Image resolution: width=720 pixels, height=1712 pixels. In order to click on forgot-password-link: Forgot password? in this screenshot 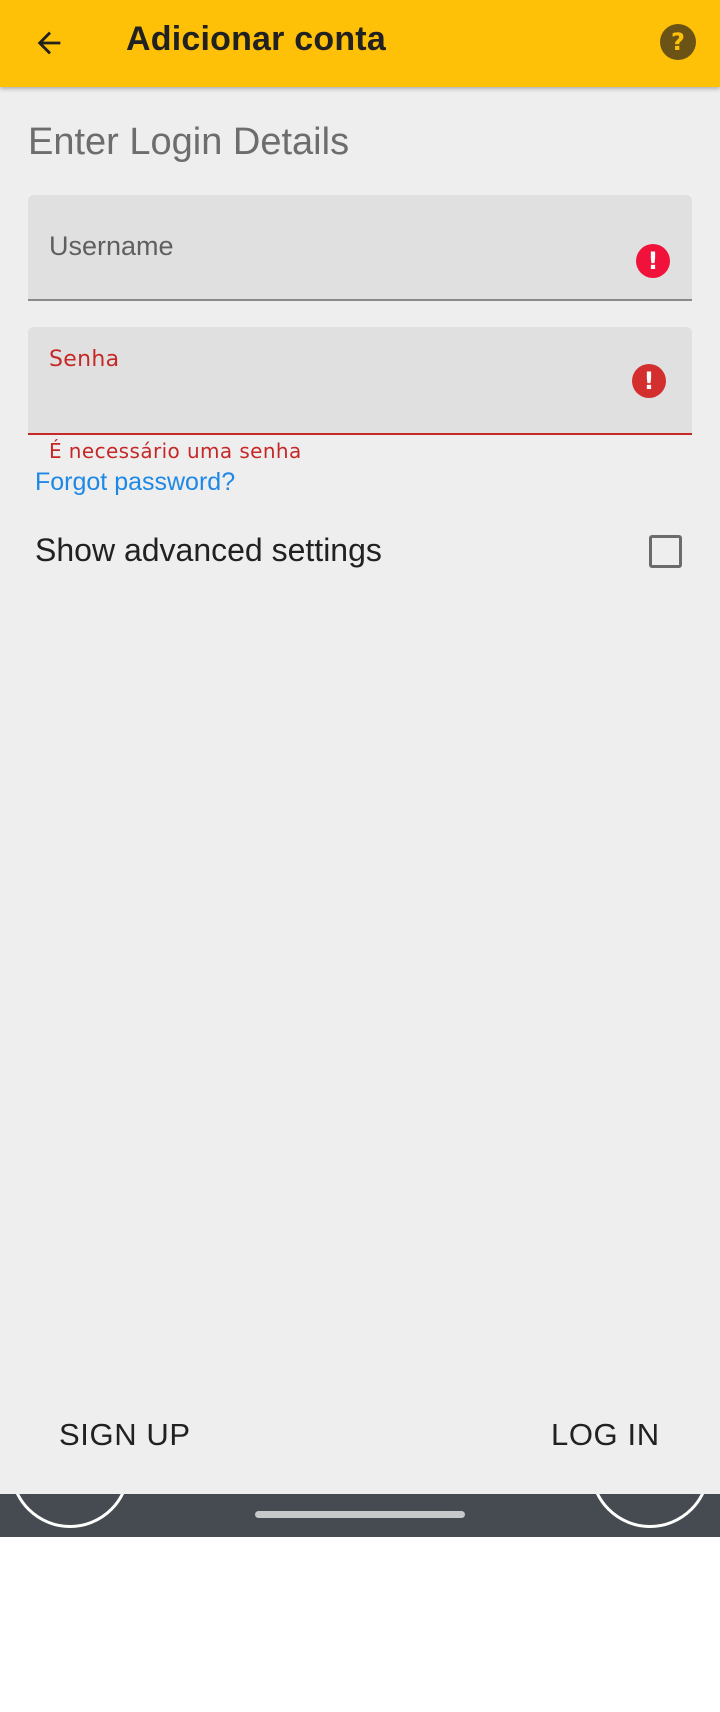, I will do `click(135, 482)`.